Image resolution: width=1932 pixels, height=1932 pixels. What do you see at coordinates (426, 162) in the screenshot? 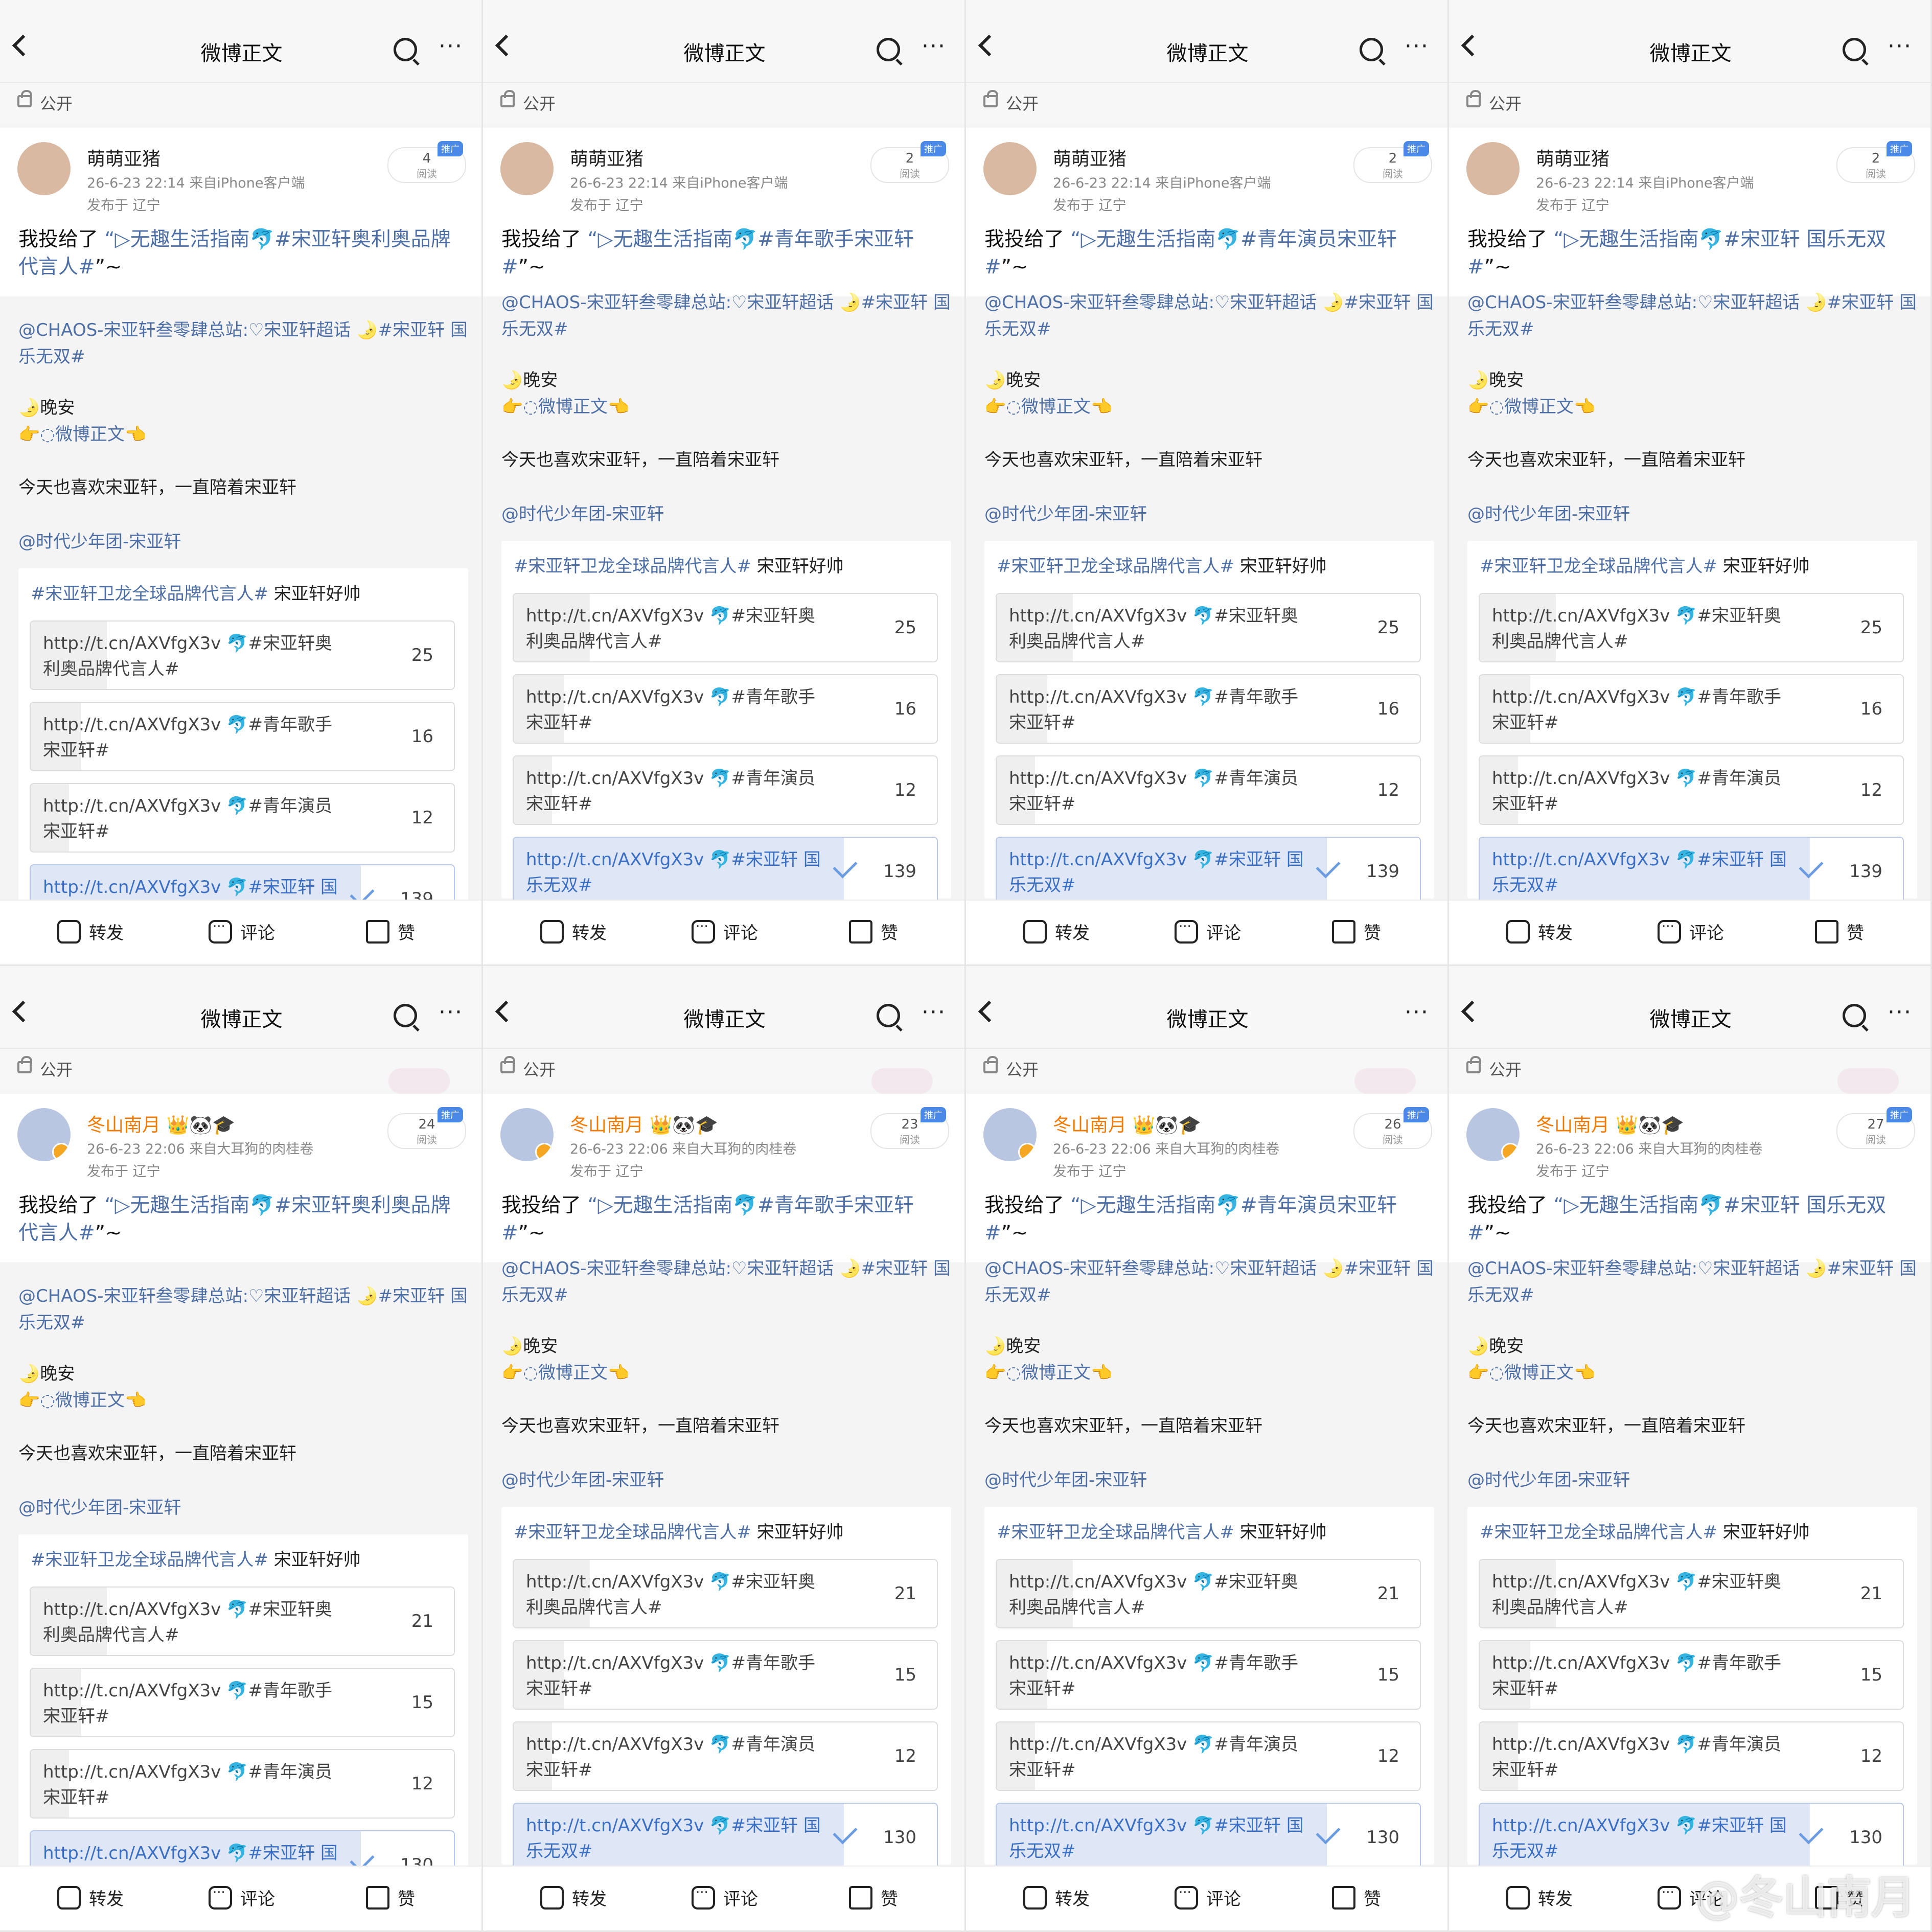
I see `read-count-badge: 4 阅读 推广` at bounding box center [426, 162].